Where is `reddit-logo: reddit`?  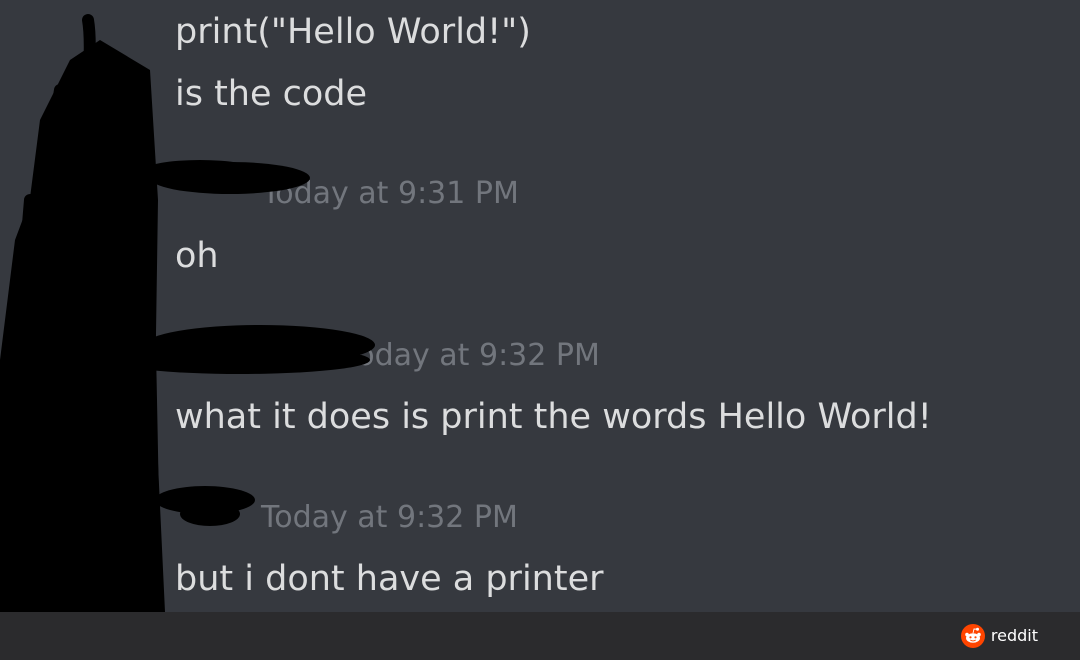 reddit-logo: reddit is located at coordinates (999, 636).